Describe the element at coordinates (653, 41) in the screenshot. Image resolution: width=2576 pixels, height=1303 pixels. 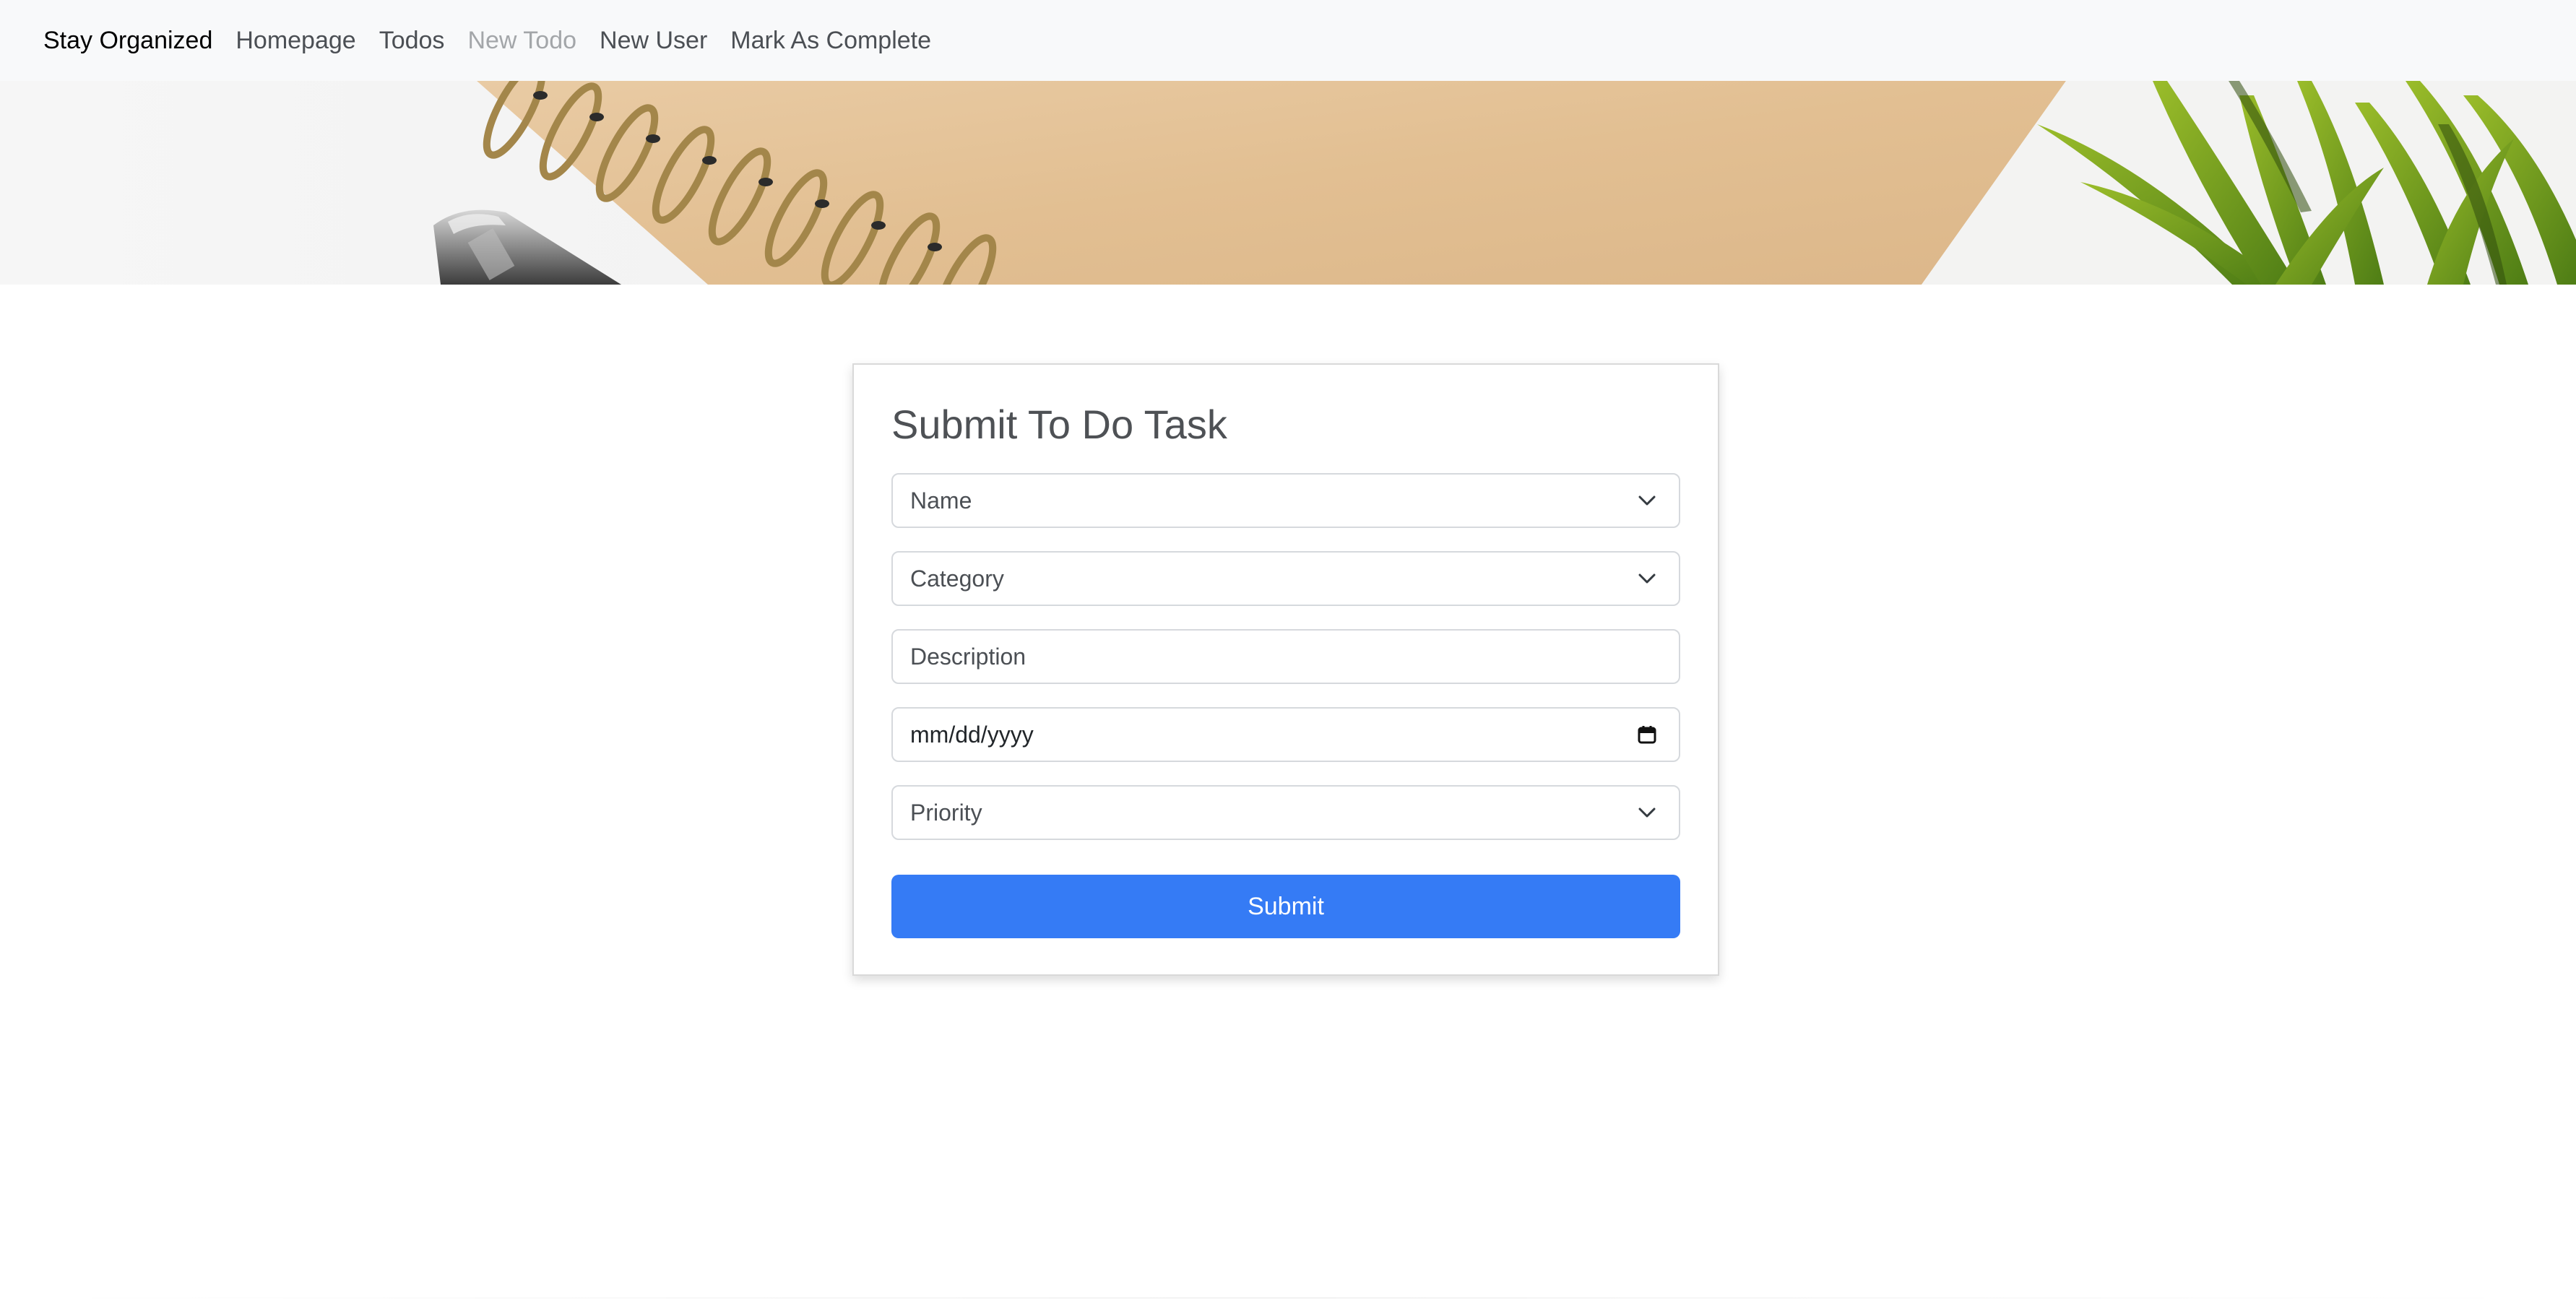
I see `nav-link-new-user: New User` at that location.